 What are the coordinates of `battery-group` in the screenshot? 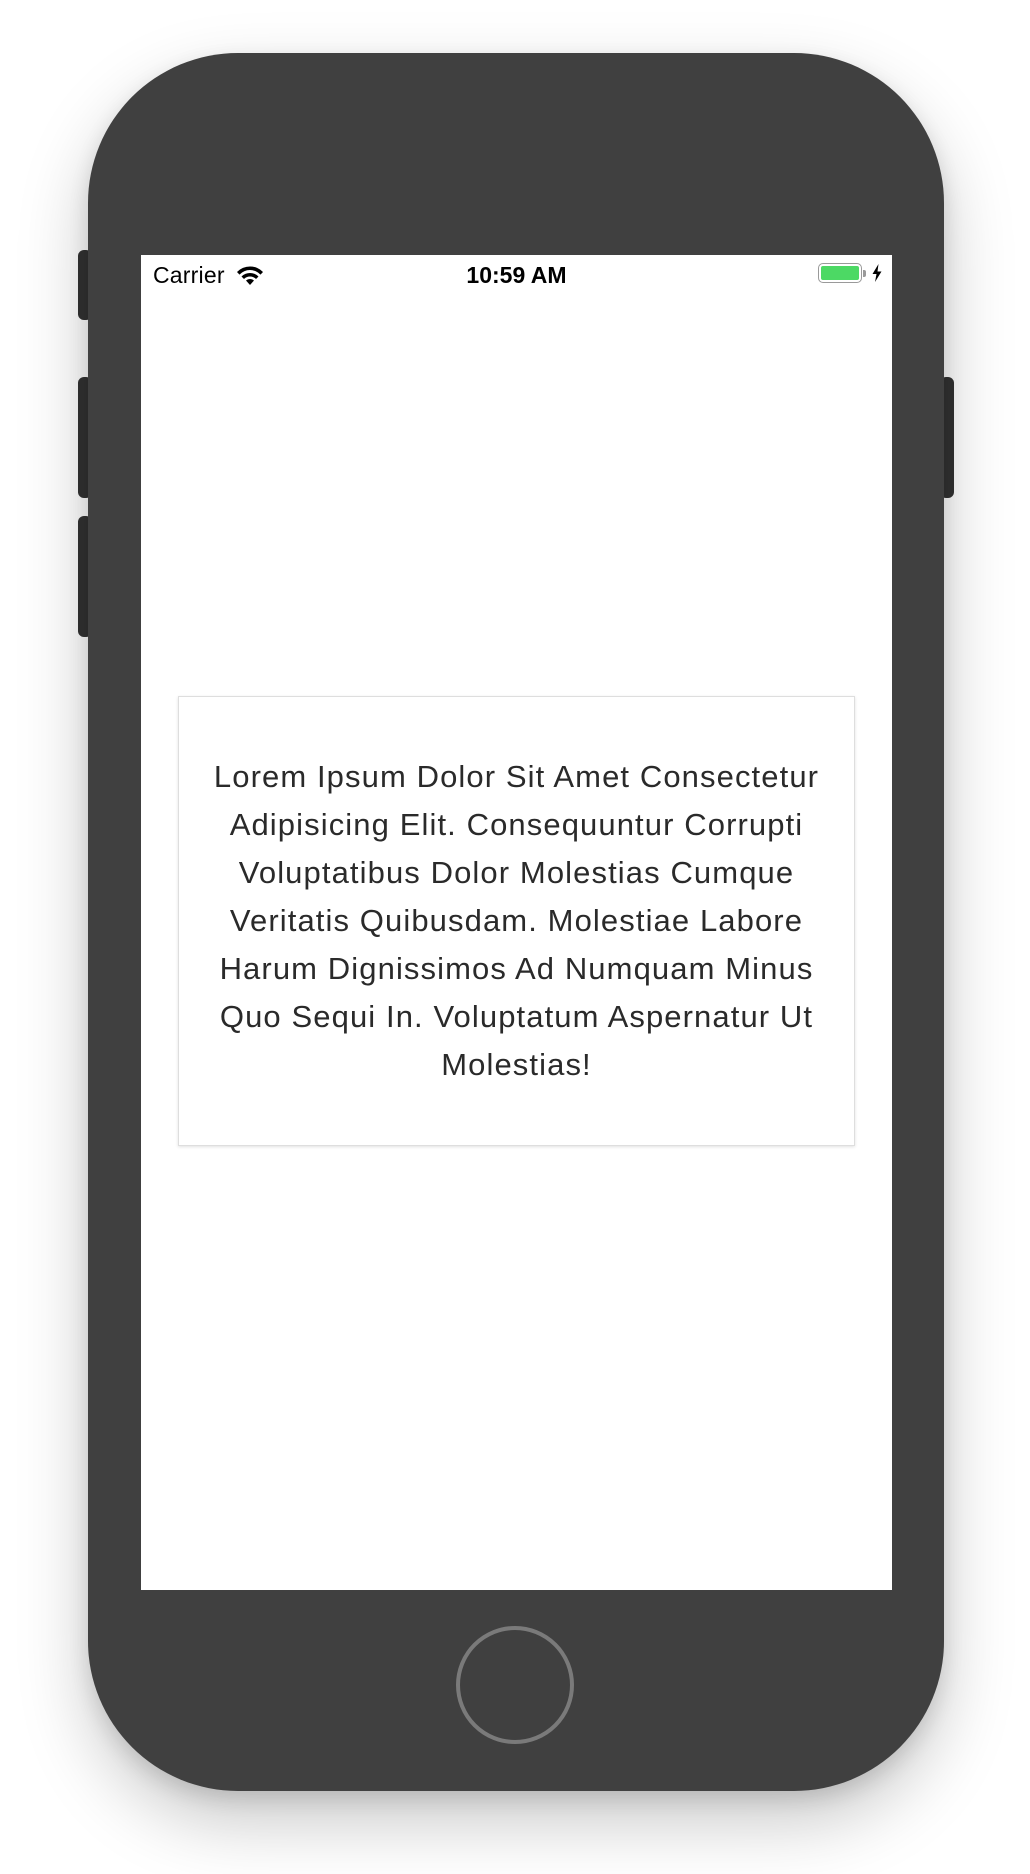 It's located at (850, 273).